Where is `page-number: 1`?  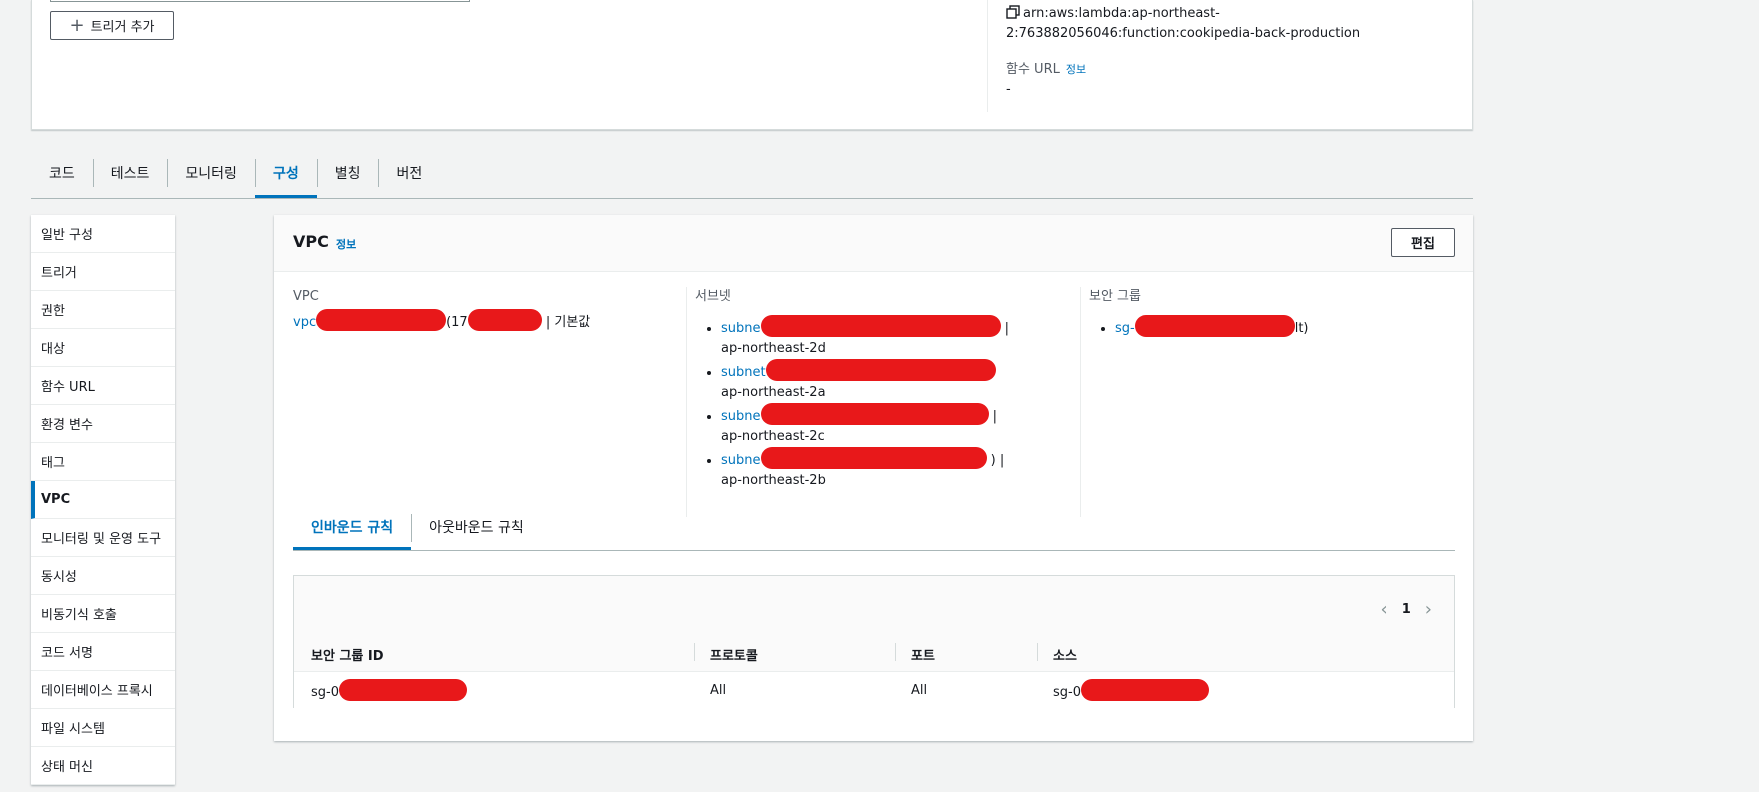 page-number: 1 is located at coordinates (1406, 609).